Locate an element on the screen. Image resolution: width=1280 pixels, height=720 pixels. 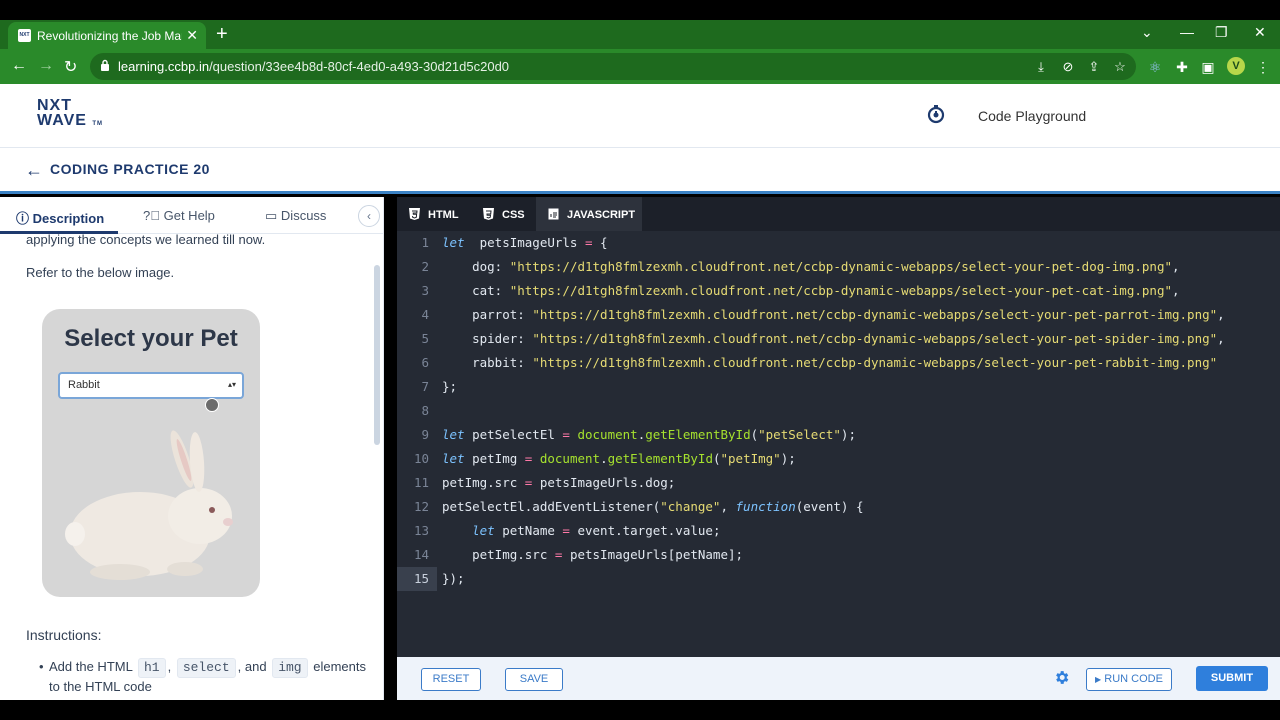
forward-nav-icon: → is located at coordinates (46, 66).